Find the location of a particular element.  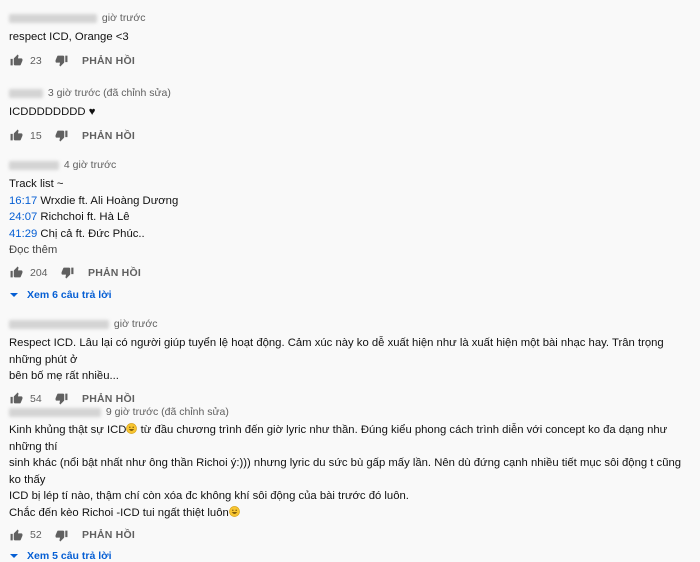

track-line: 16:17 Wrxdie ft. Ali Hoàng Dương is located at coordinates (94, 200).